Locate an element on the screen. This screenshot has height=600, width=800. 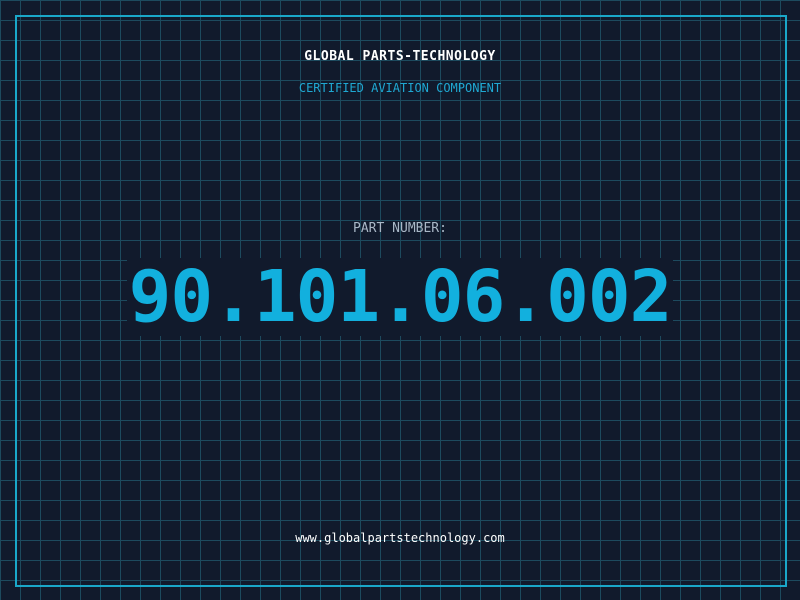
part-number-value: 90.101.06.002 is located at coordinates (400, 296).